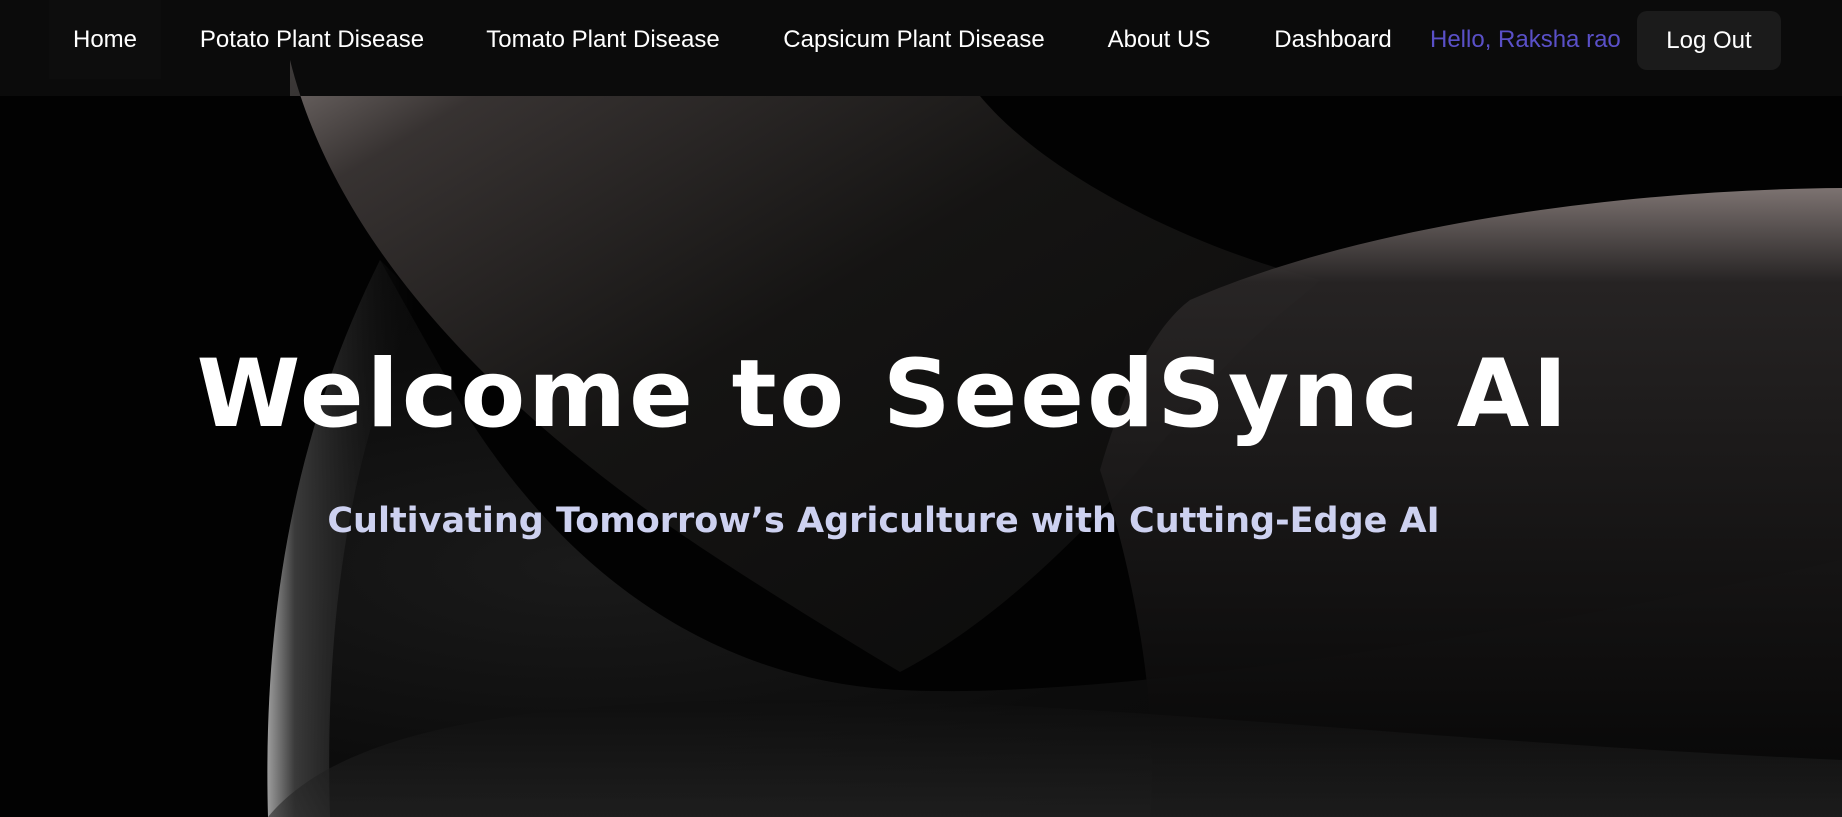  What do you see at coordinates (1159, 39) in the screenshot?
I see `nav-about-us-link: About US` at bounding box center [1159, 39].